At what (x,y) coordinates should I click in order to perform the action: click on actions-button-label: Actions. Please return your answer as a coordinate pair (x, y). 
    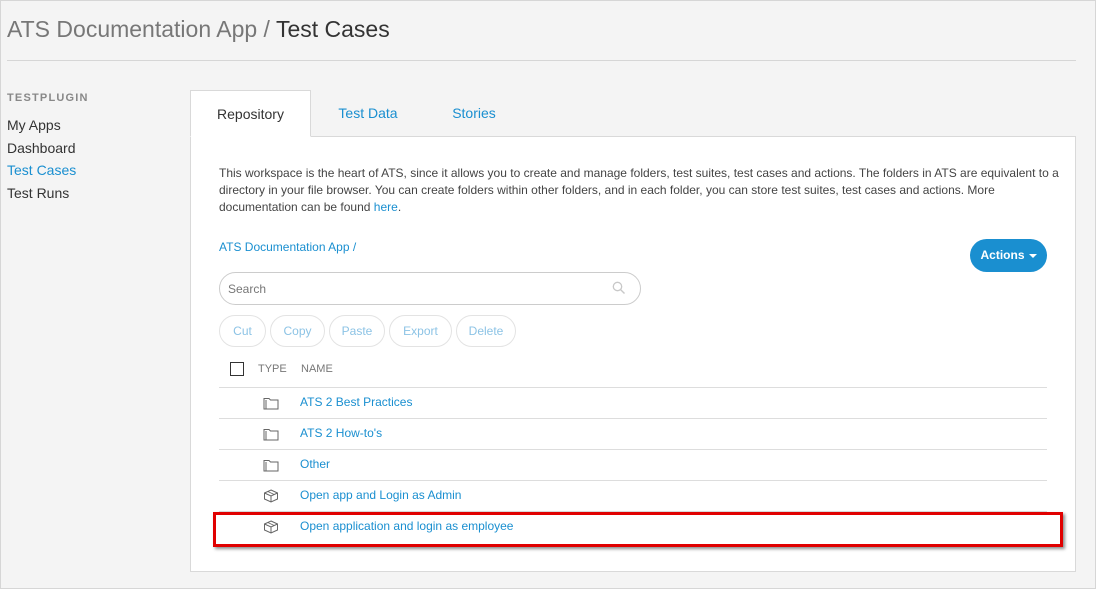
    Looking at the image, I should click on (1002, 255).